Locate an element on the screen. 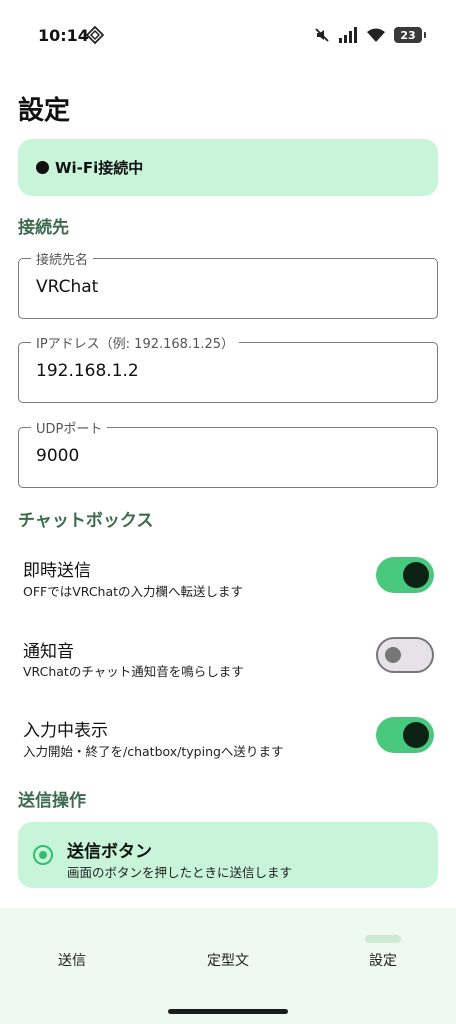  battery-icon: 23 is located at coordinates (410, 35).